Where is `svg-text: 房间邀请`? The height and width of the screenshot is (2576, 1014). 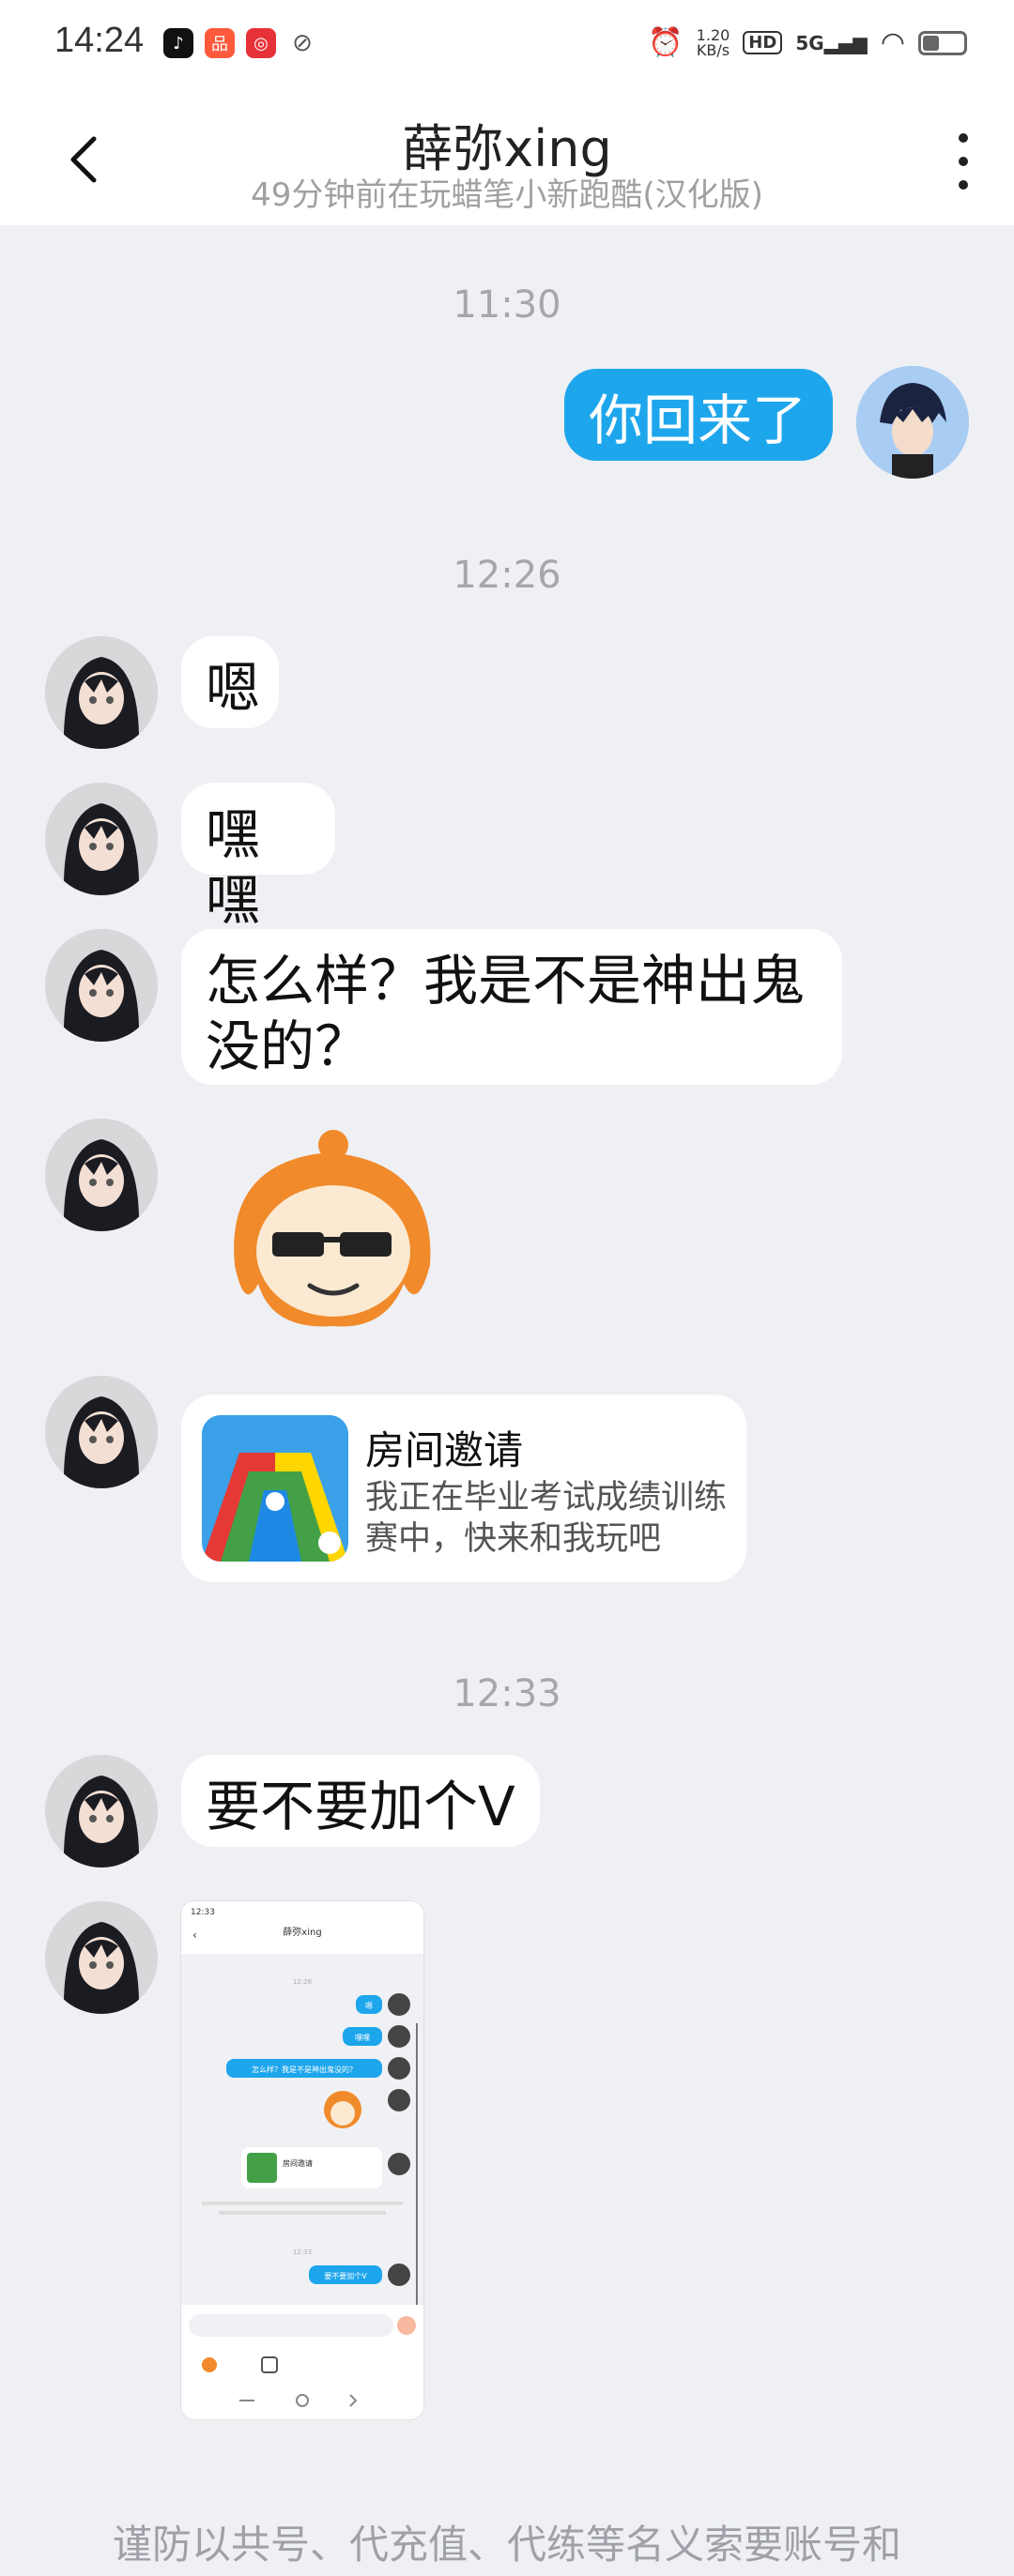 svg-text: 房间邀请 is located at coordinates (298, 2163).